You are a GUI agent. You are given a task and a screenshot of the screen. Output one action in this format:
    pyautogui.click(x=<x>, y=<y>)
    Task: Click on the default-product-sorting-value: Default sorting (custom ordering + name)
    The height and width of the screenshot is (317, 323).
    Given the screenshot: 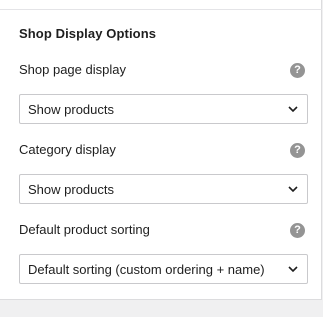 What is the action you would take?
    pyautogui.click(x=146, y=269)
    